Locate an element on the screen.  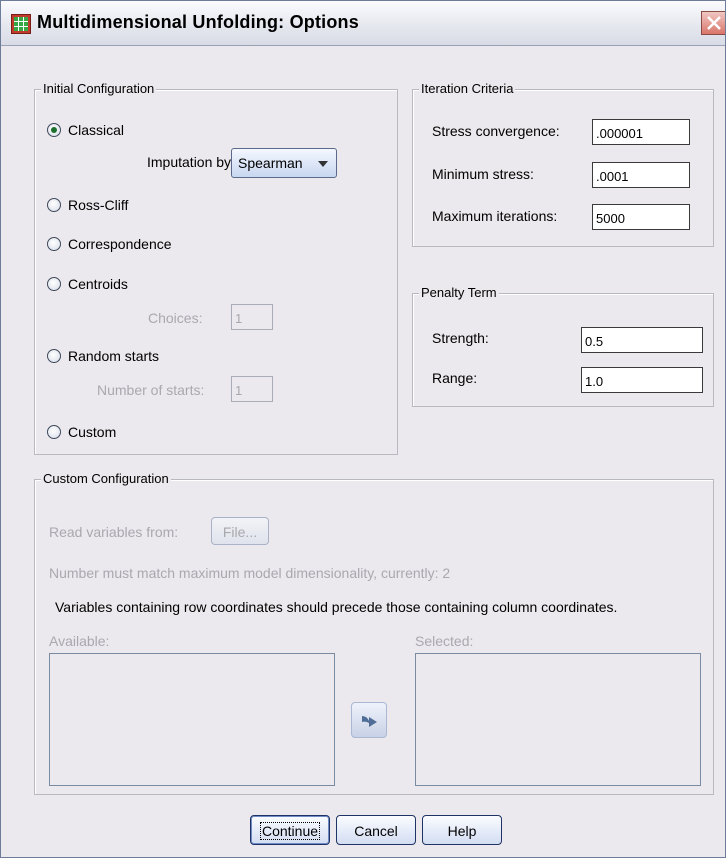
cancel-button: Cancel is located at coordinates (376, 830).